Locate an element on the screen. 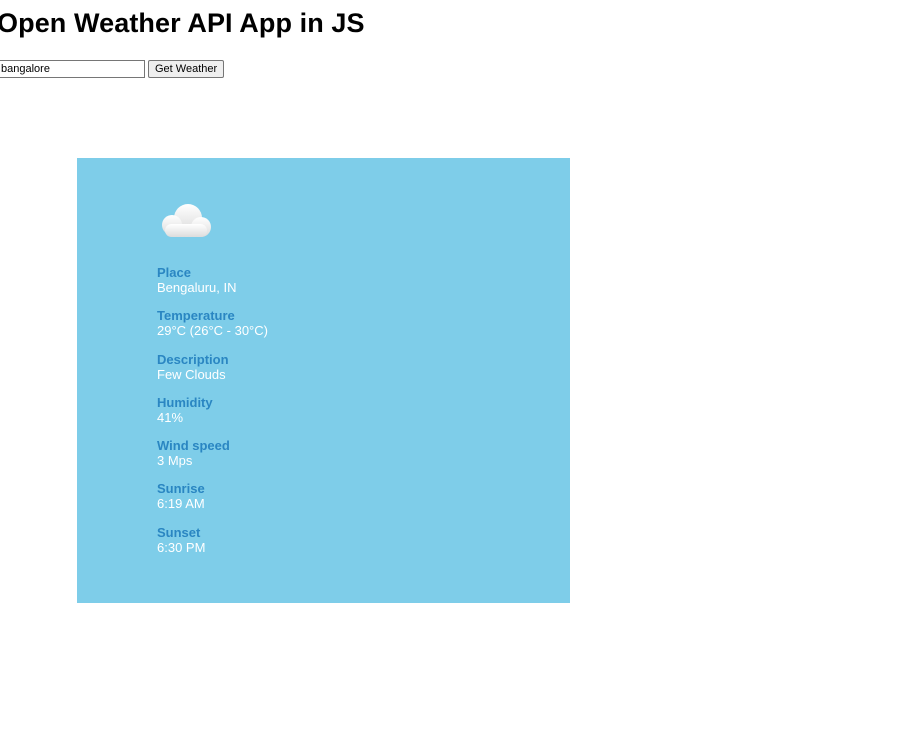  description-field: Description Few Clouds is located at coordinates (212, 373).